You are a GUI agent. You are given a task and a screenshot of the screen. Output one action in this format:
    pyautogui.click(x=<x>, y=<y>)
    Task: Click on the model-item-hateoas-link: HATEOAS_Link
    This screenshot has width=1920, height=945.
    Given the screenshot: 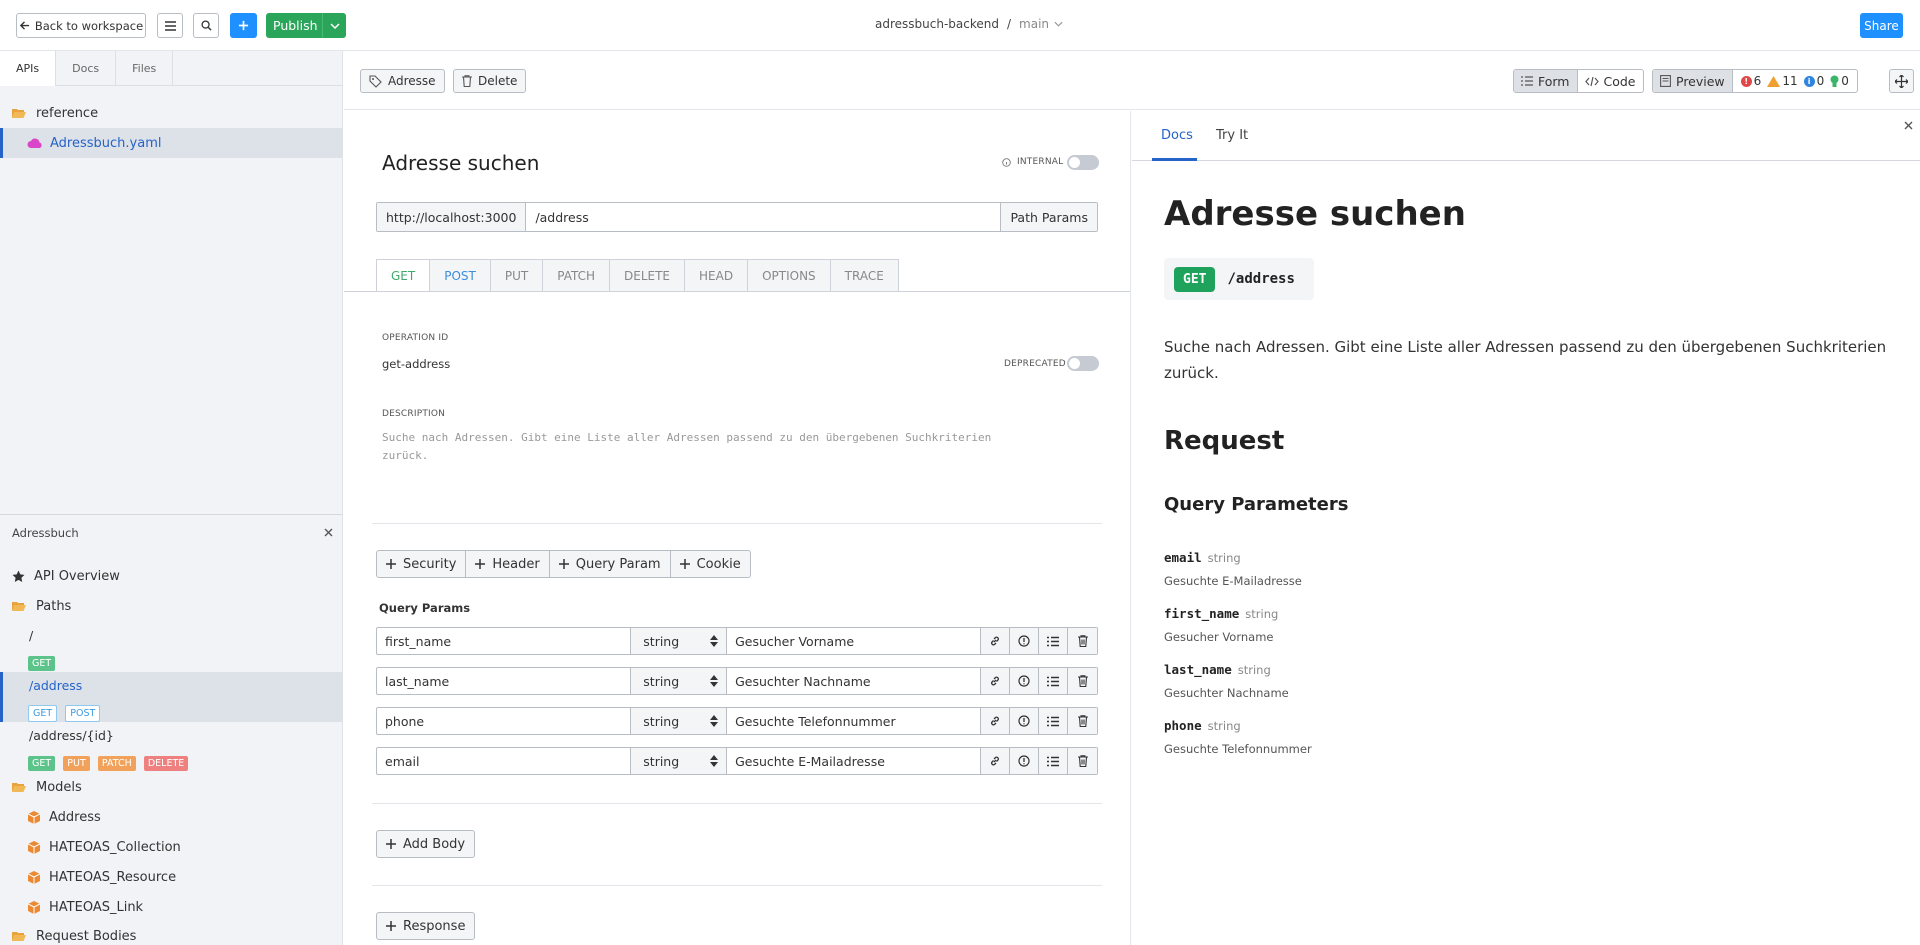 What is the action you would take?
    pyautogui.click(x=171, y=907)
    